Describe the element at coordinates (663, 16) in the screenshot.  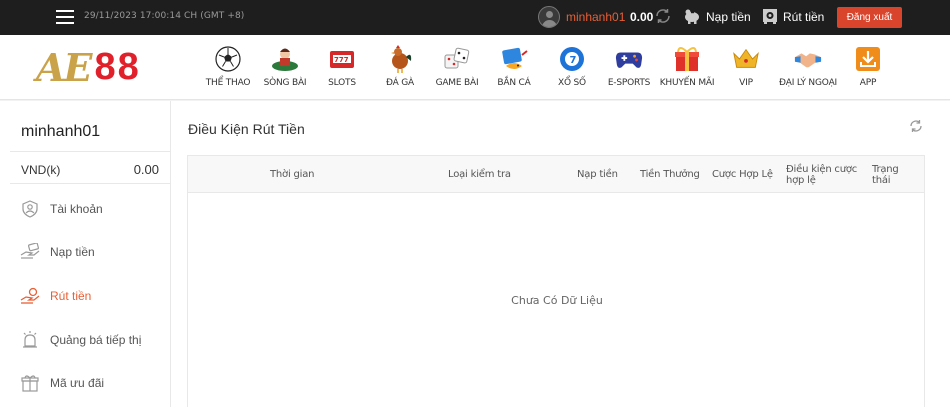
I see `refresh-balance-icon` at that location.